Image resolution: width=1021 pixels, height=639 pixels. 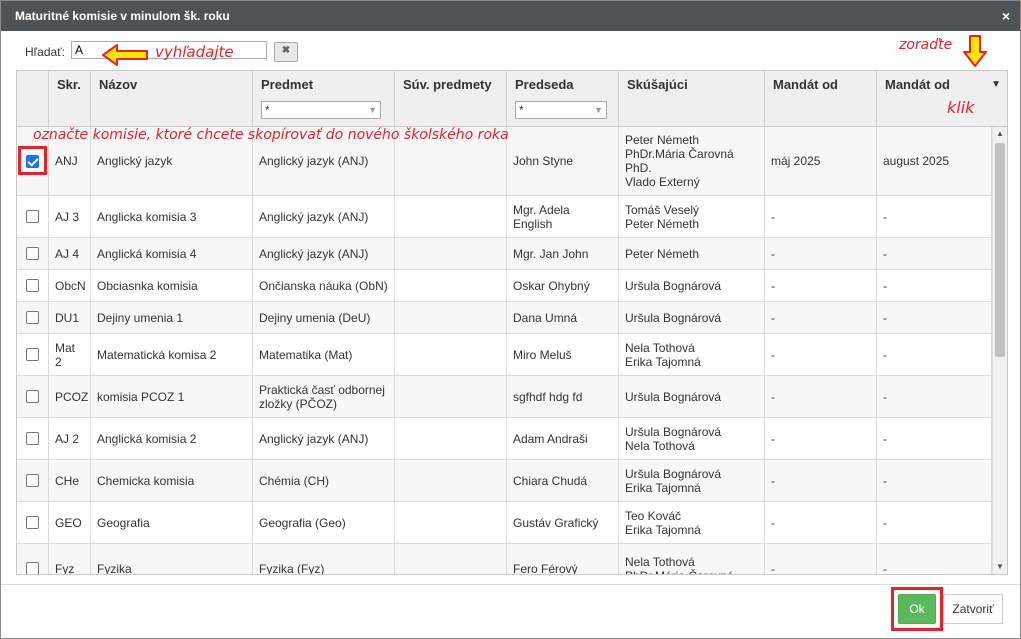 What do you see at coordinates (451, 98) in the screenshot?
I see `header-suv: Súv. predmety` at bounding box center [451, 98].